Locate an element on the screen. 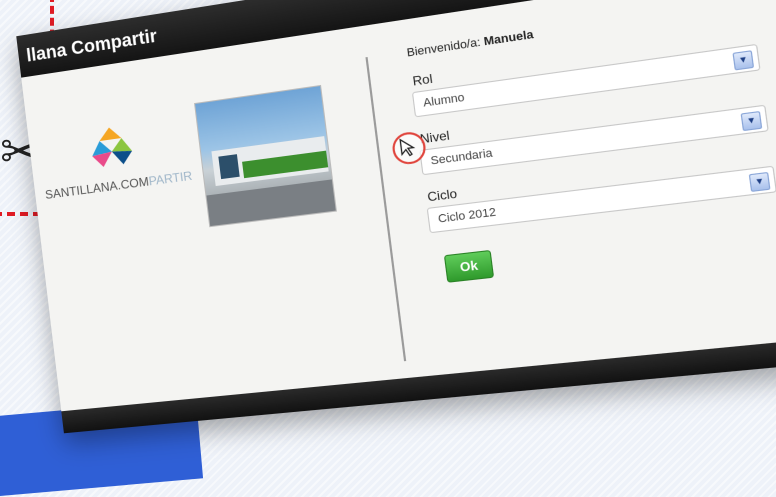 The height and width of the screenshot is (497, 776). santillana-logo-icon is located at coordinates (112, 147).